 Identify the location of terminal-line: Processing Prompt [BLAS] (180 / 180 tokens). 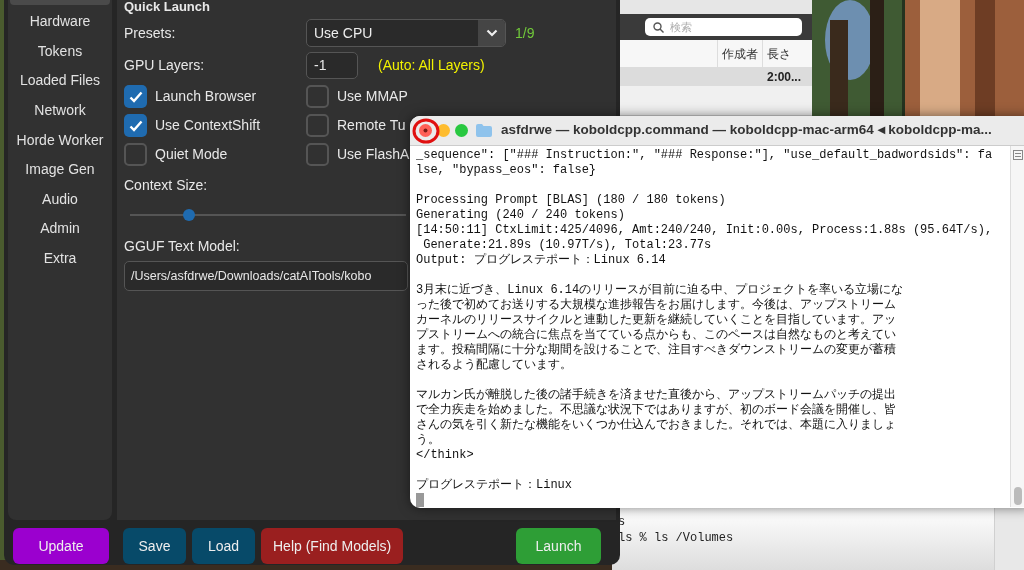
(571, 200).